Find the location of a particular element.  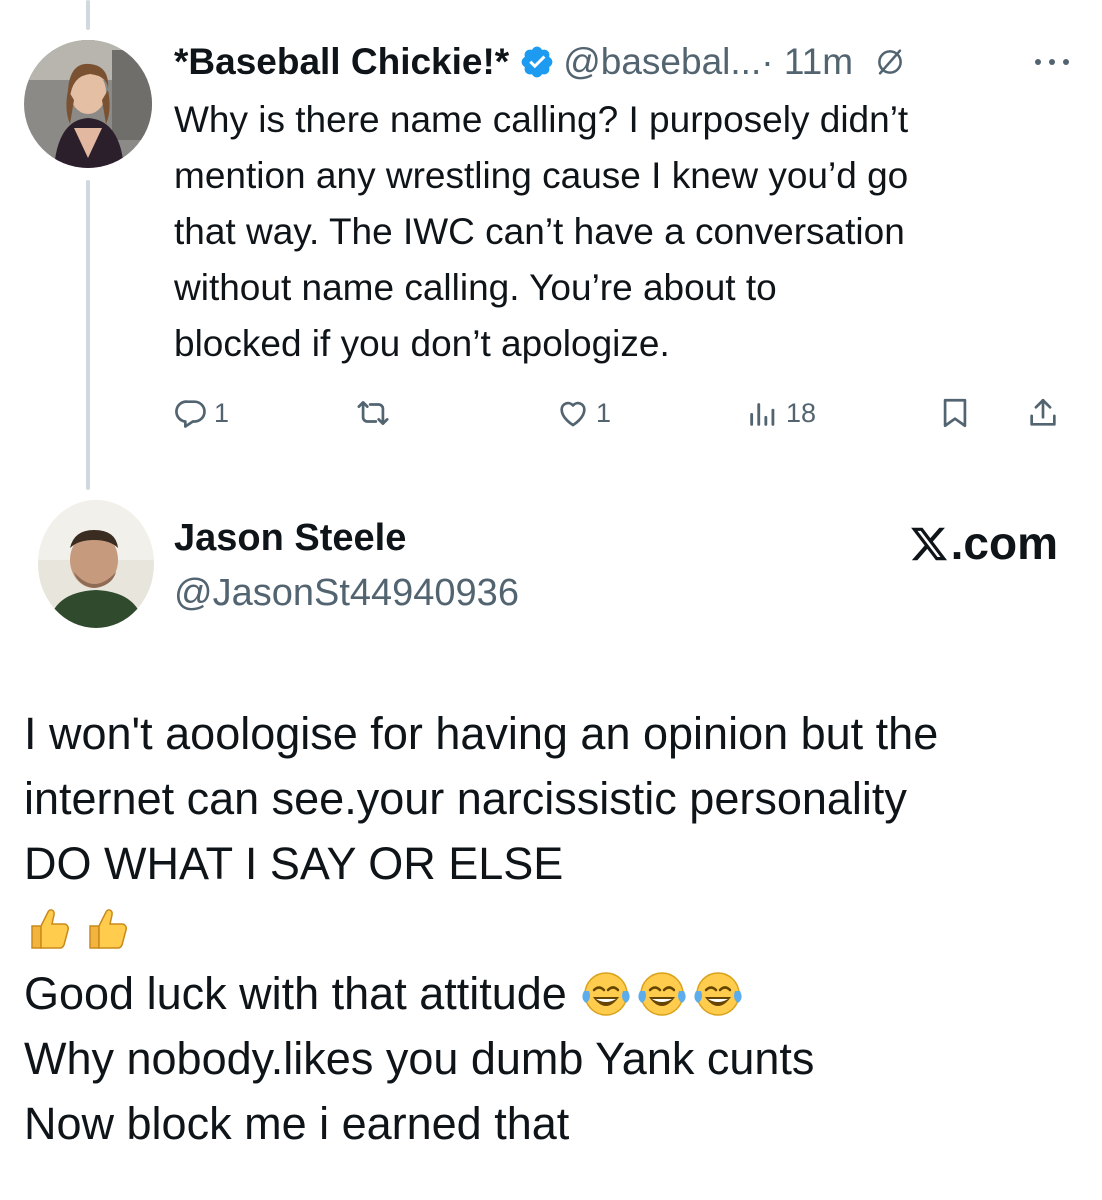

tweet-text-line: Good luck with that attitude is located at coordinates (554, 993).